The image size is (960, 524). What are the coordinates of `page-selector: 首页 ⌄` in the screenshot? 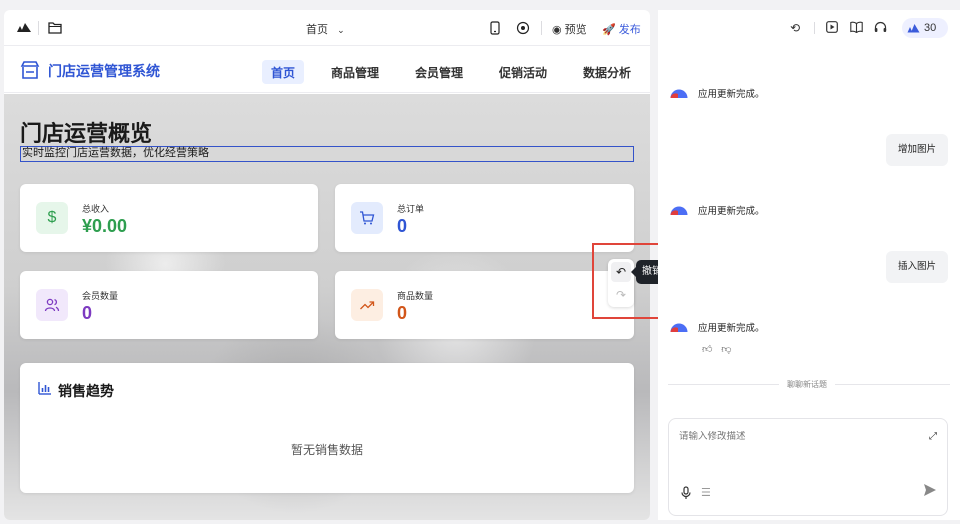 It's located at (325, 29).